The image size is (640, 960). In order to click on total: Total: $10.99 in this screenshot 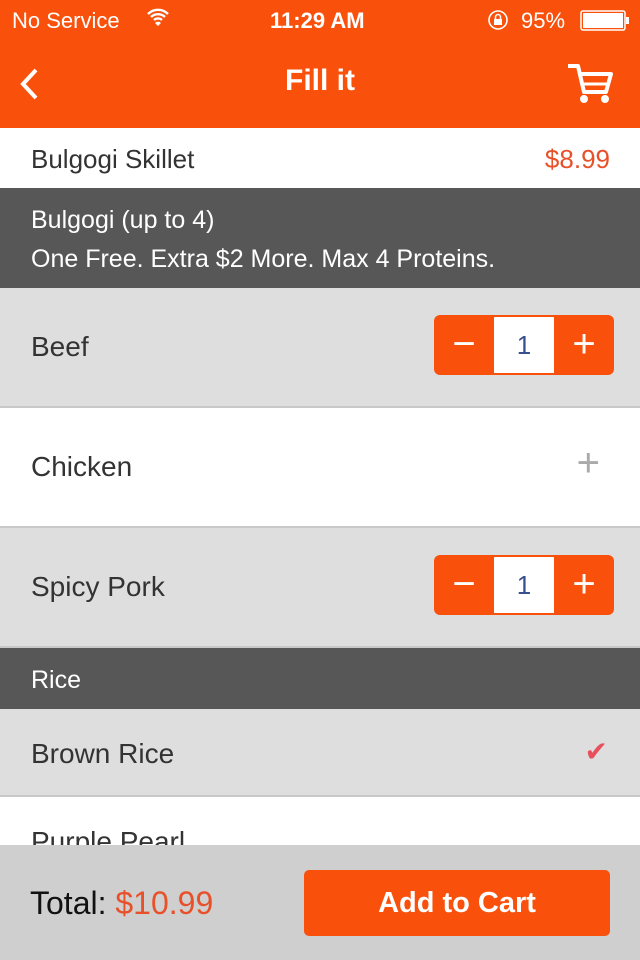, I will do `click(121, 903)`.